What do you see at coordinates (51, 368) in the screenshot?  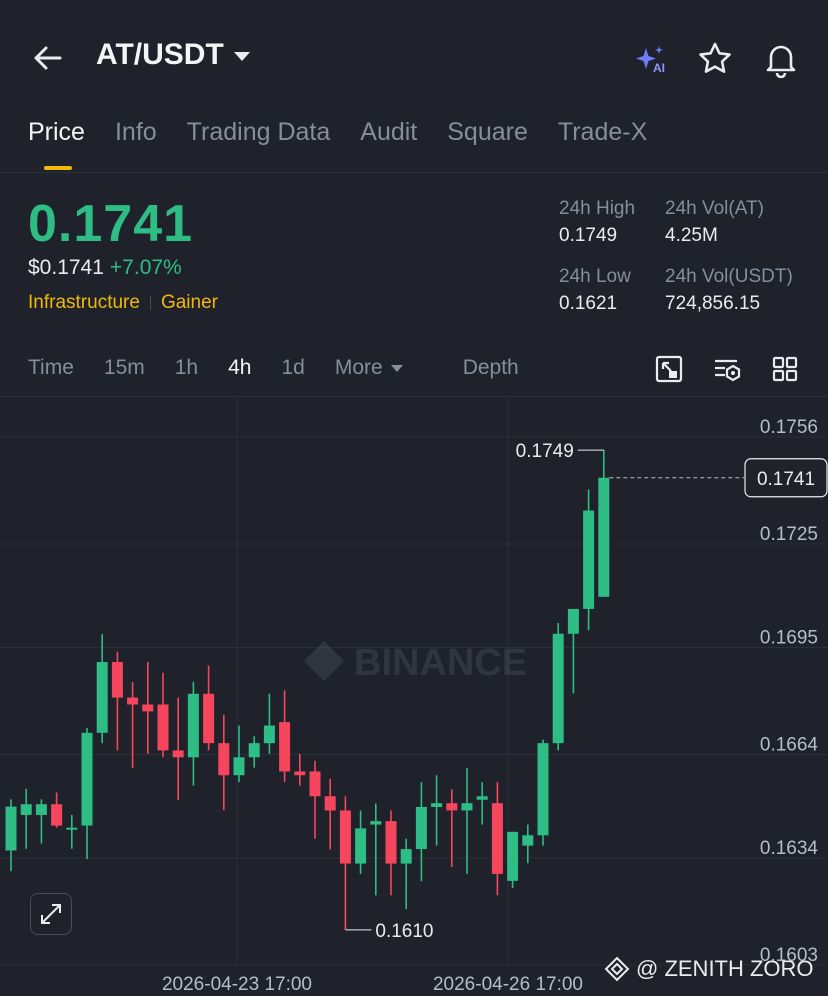 I see `interval-time: Time` at bounding box center [51, 368].